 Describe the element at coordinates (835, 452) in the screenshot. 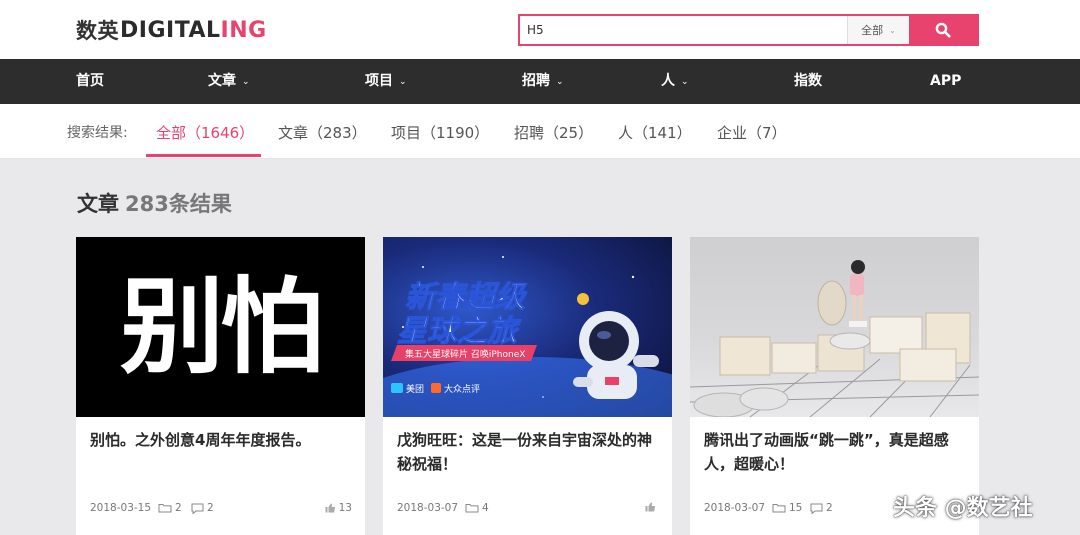

I see `article-title: 腾讯出了动画版“跳一跳”，真是超感人，超暖心！` at that location.